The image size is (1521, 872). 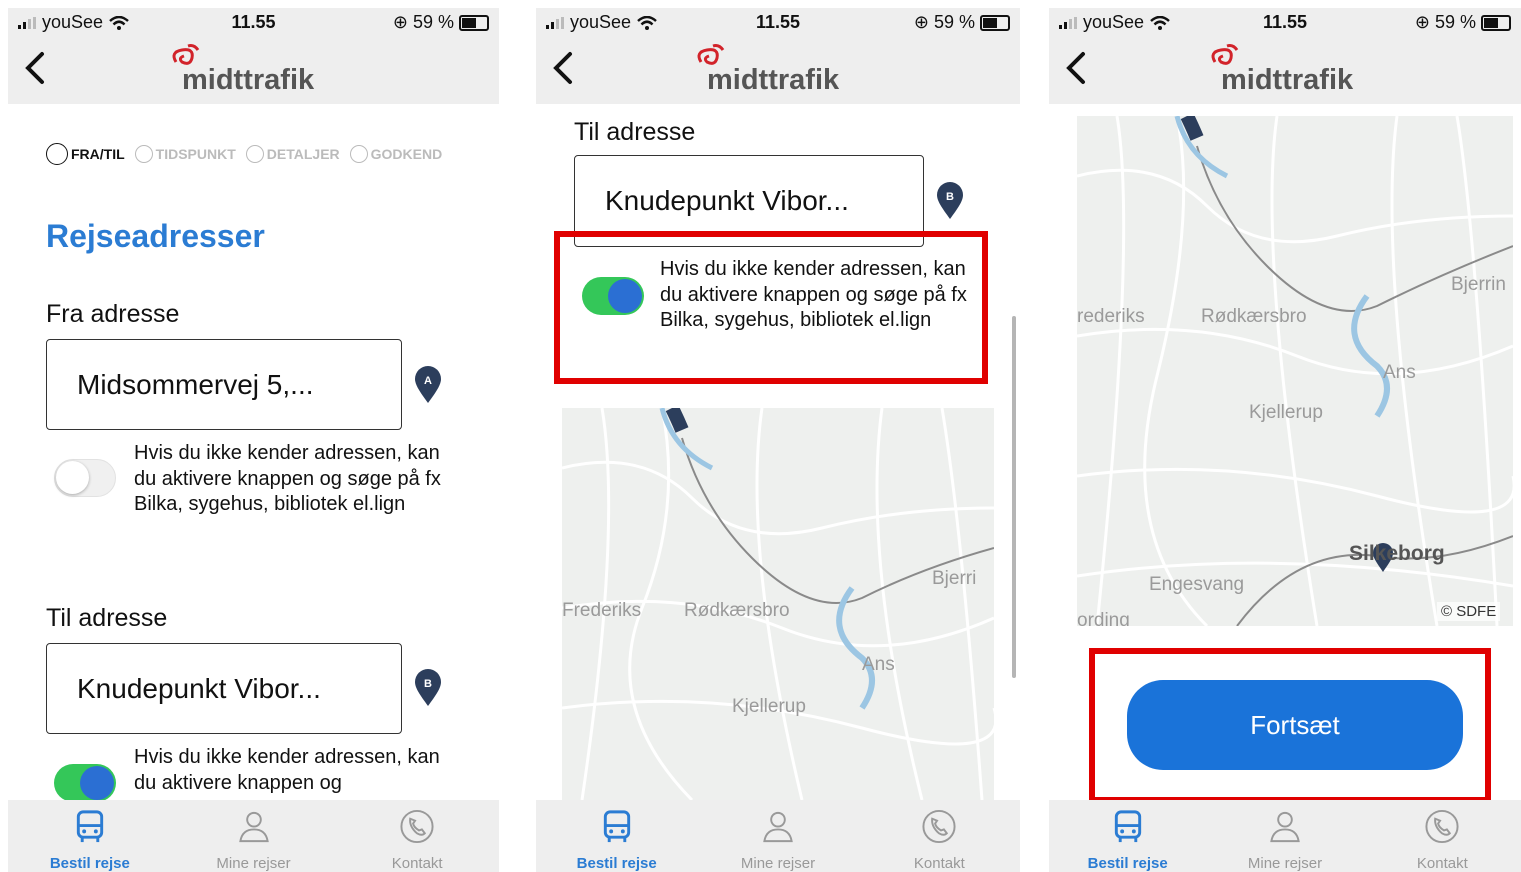 What do you see at coordinates (1014, 497) in the screenshot?
I see `scrollbar` at bounding box center [1014, 497].